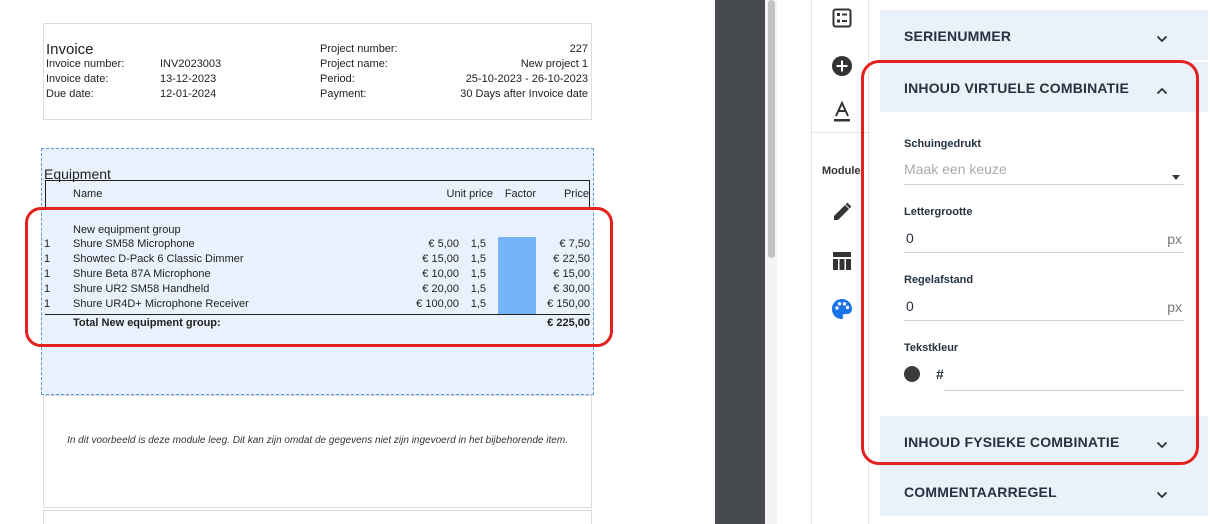  What do you see at coordinates (1176, 176) in the screenshot?
I see `dropdown-arrow-icon` at bounding box center [1176, 176].